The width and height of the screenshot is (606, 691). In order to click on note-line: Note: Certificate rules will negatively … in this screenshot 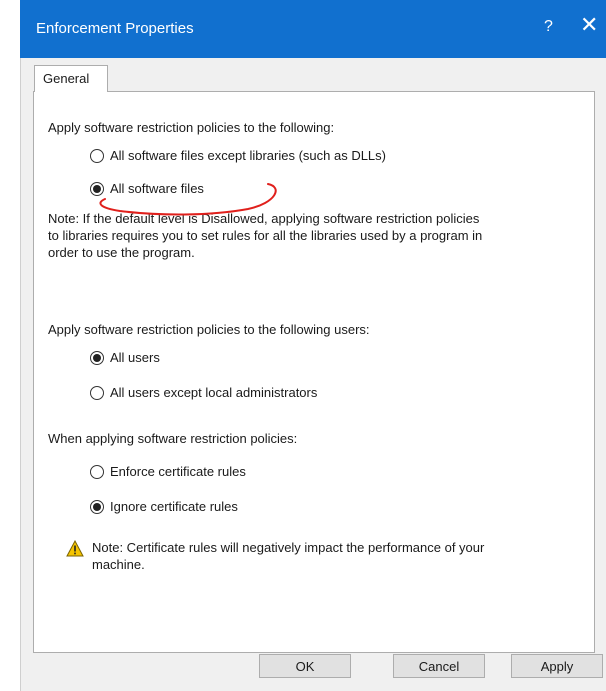, I will do `click(288, 547)`.